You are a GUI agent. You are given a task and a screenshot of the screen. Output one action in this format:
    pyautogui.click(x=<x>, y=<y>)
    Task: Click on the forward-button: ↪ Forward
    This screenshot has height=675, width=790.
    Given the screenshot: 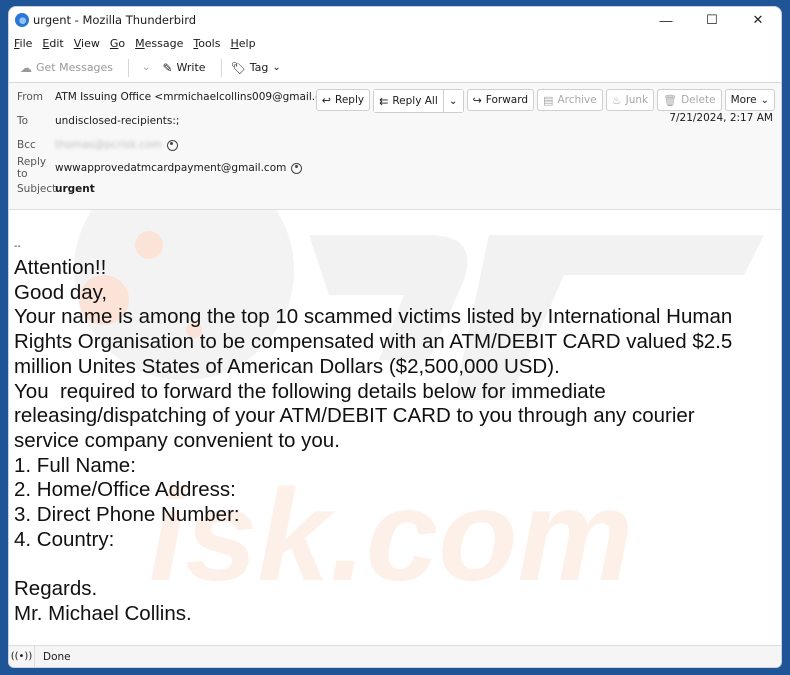 What is the action you would take?
    pyautogui.click(x=500, y=100)
    